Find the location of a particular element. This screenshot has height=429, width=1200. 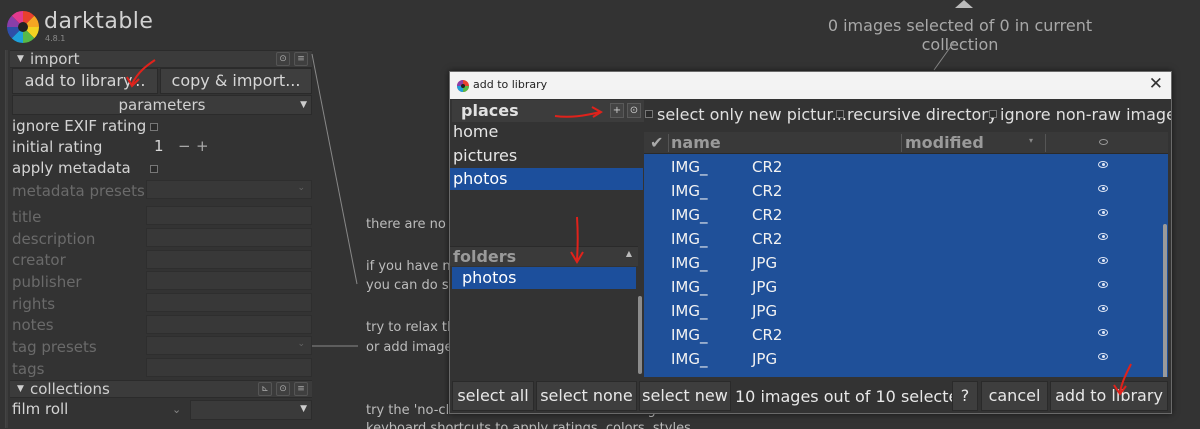

name-column-header: name is located at coordinates (696, 143).